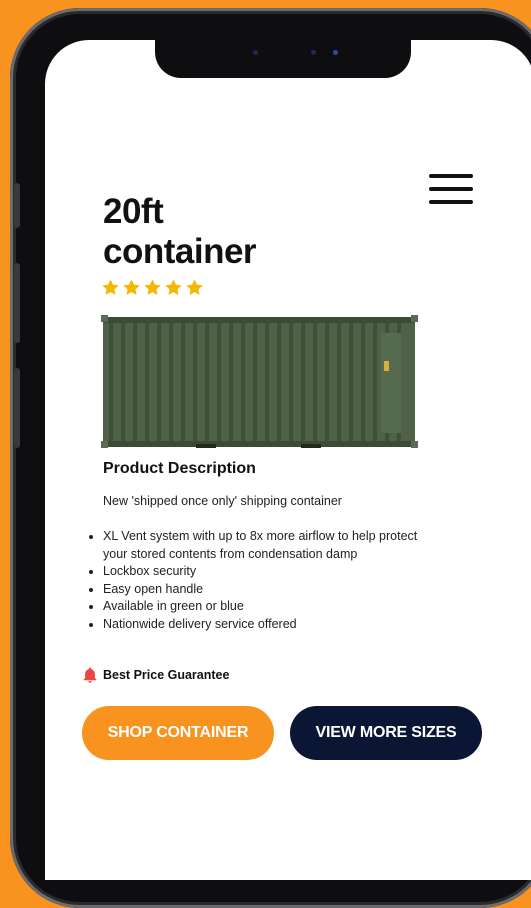 Image resolution: width=531 pixels, height=908 pixels. What do you see at coordinates (268, 572) in the screenshot?
I see `feature-item: Lockbox security` at bounding box center [268, 572].